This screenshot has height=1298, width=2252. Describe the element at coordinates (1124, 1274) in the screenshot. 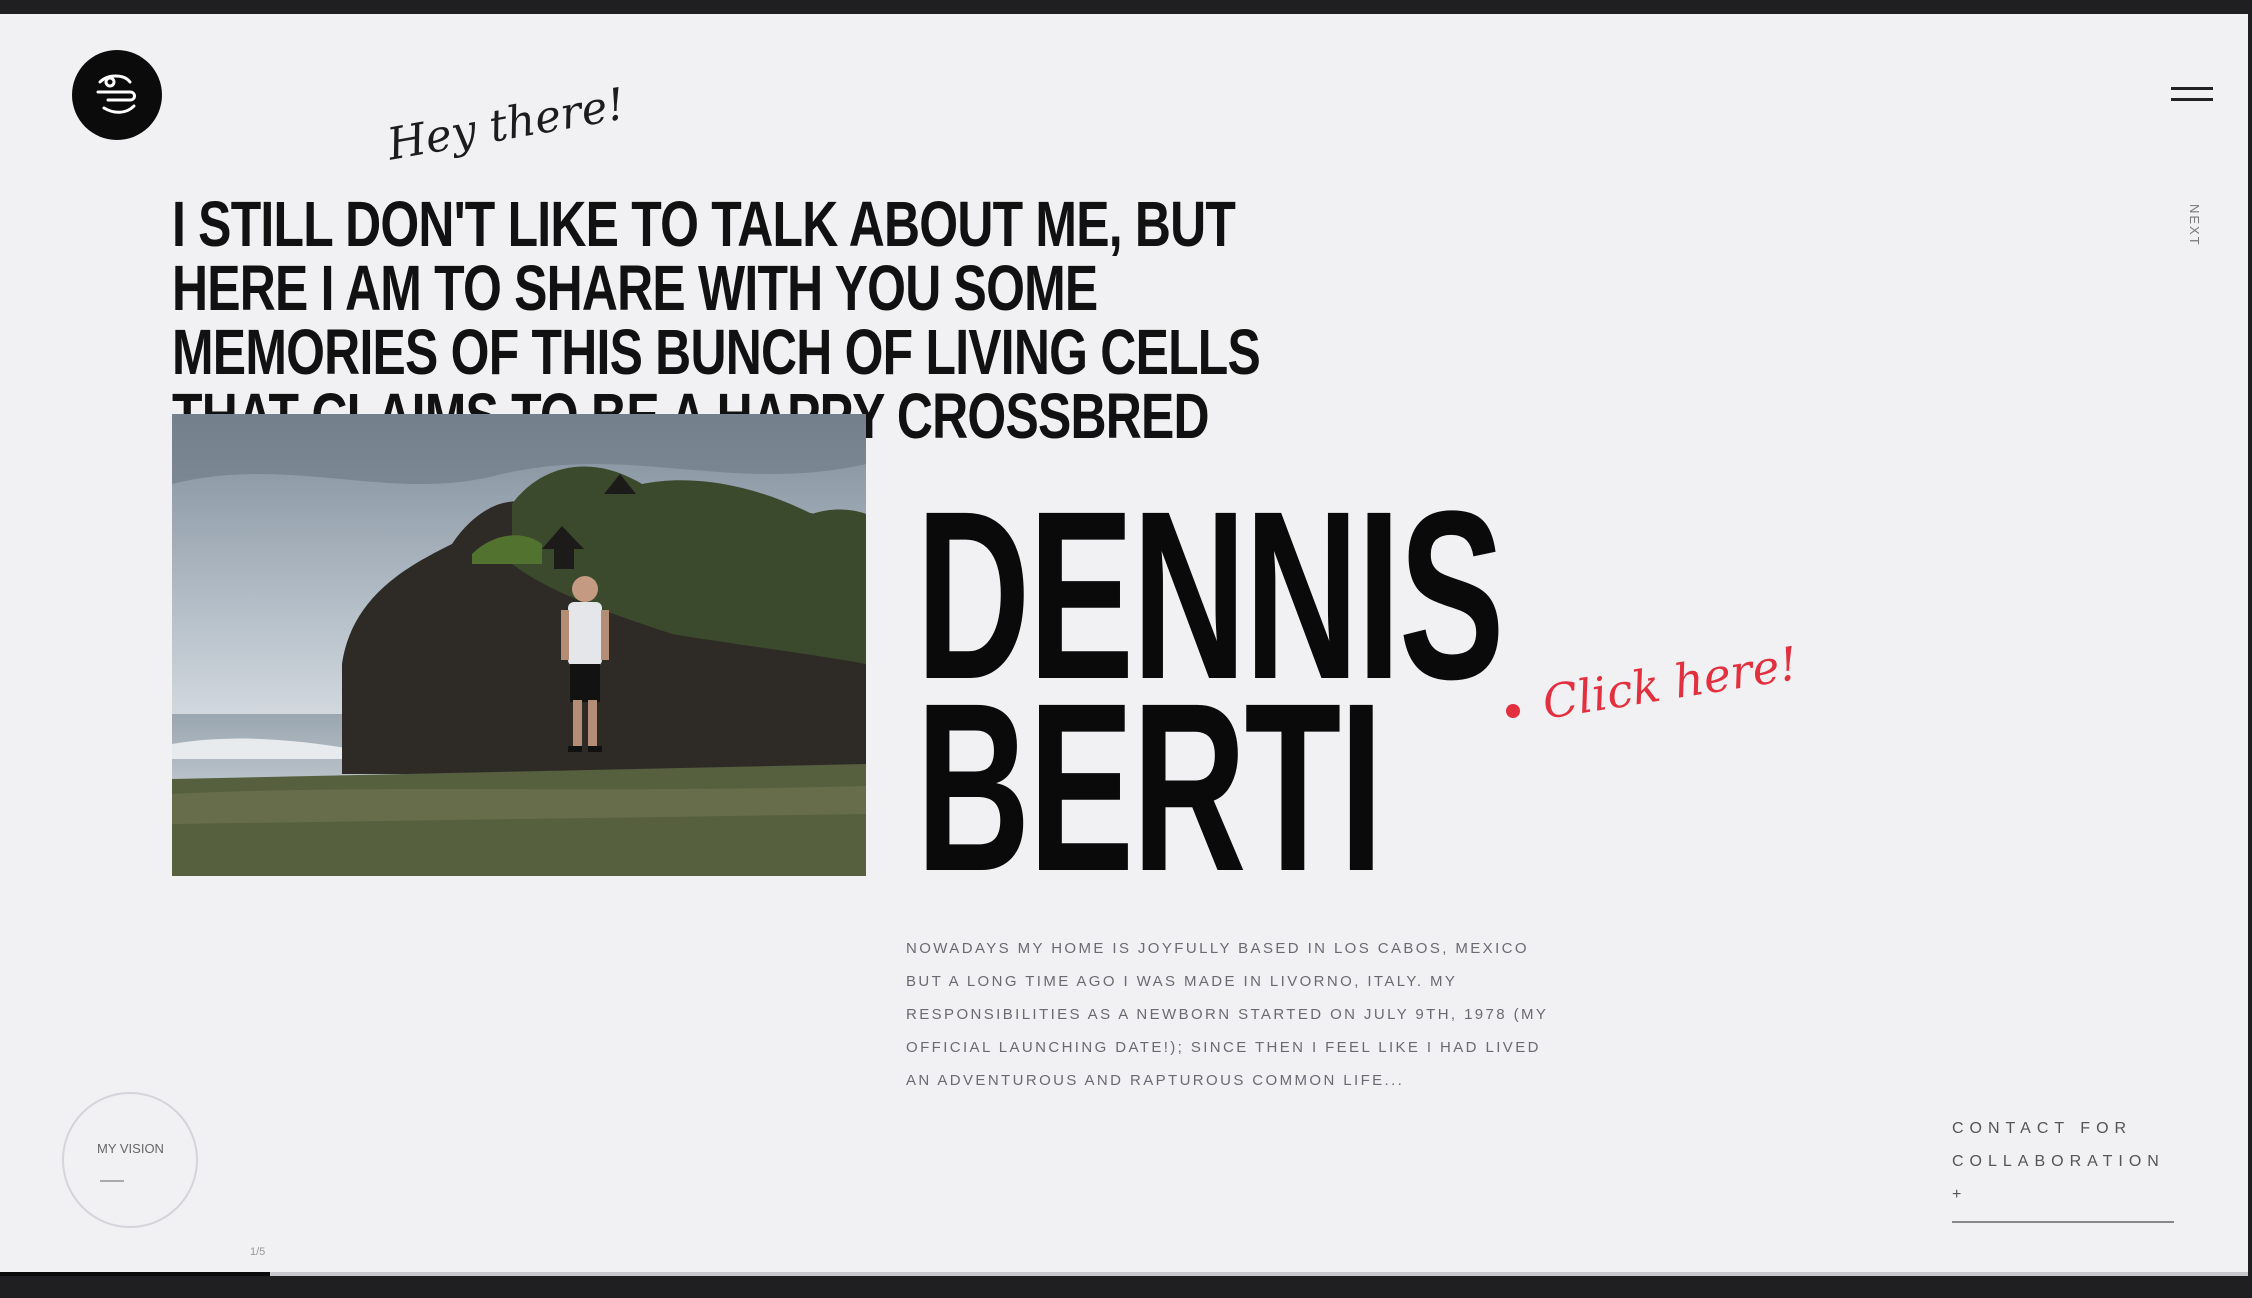

I see `progress-bar` at that location.